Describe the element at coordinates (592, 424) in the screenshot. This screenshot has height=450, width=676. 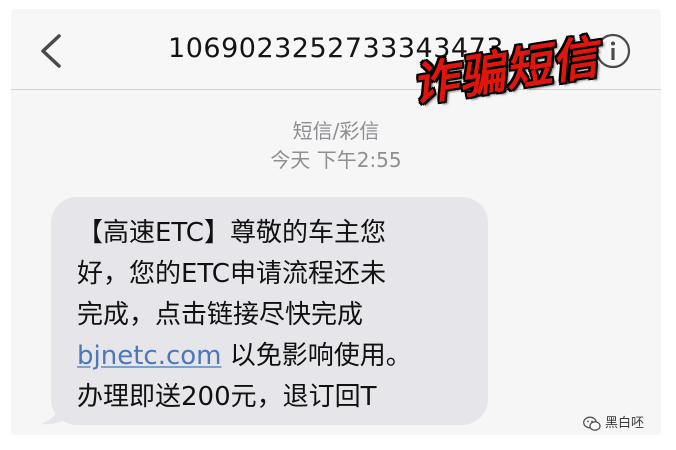
I see `wechat-icon` at that location.